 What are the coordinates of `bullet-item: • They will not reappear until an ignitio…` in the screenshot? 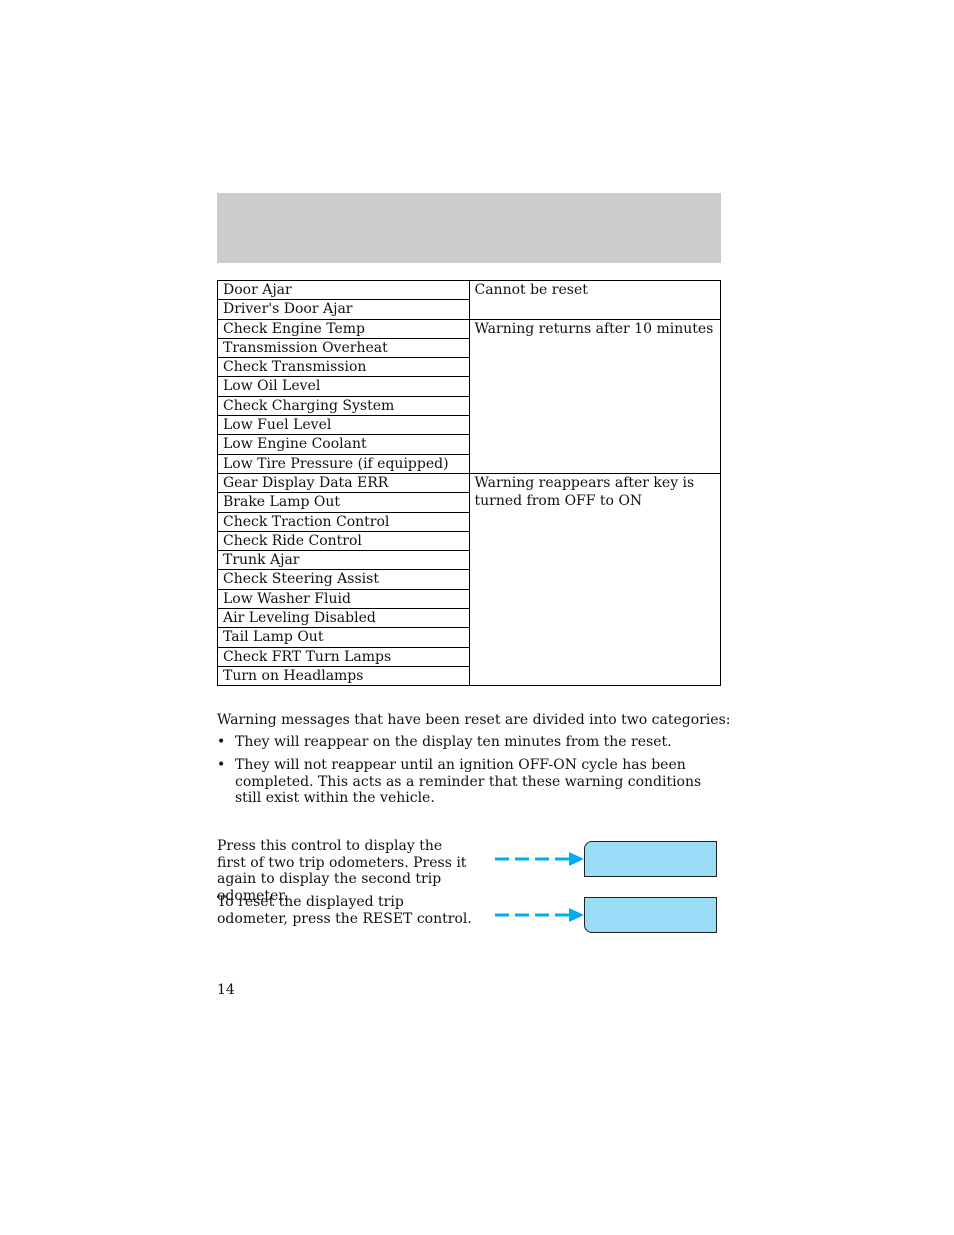 It's located at (459, 781).